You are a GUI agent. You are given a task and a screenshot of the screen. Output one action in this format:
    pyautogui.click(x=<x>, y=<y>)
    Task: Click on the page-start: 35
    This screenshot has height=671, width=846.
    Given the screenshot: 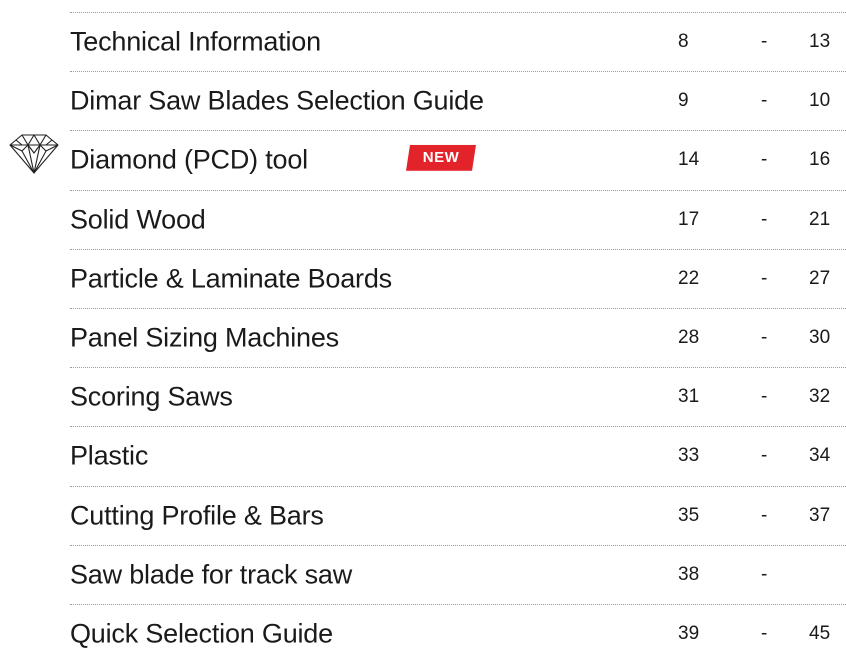 What is the action you would take?
    pyautogui.click(x=689, y=515)
    